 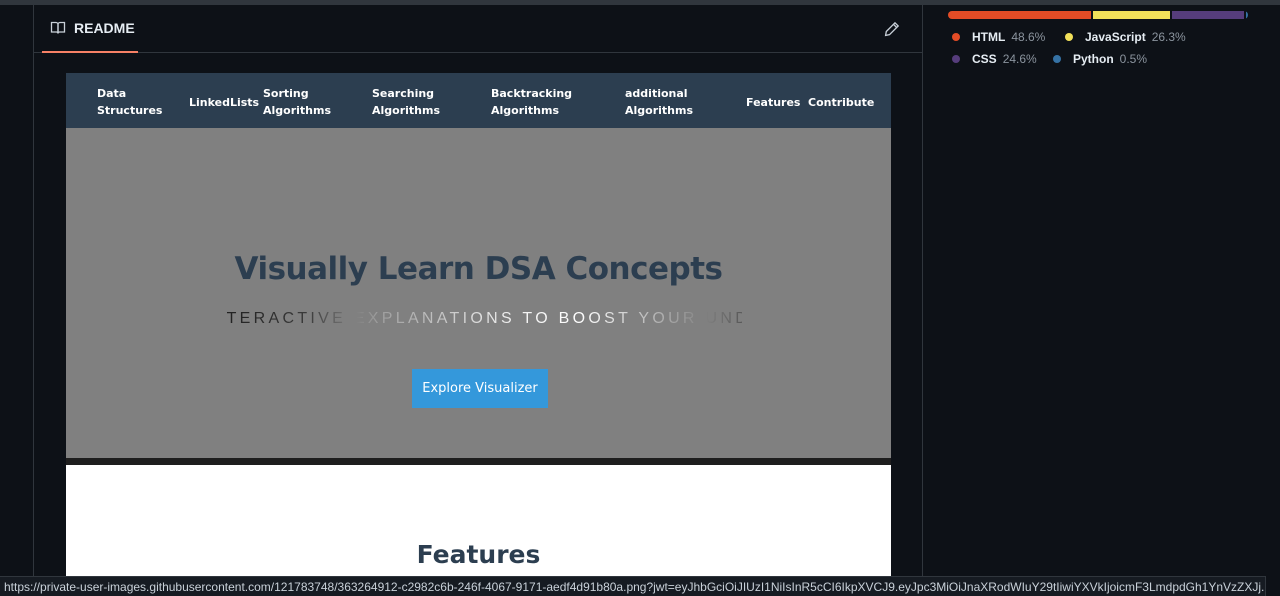 I want to click on language-item-css: CSS 24.6%, so click(x=994, y=59).